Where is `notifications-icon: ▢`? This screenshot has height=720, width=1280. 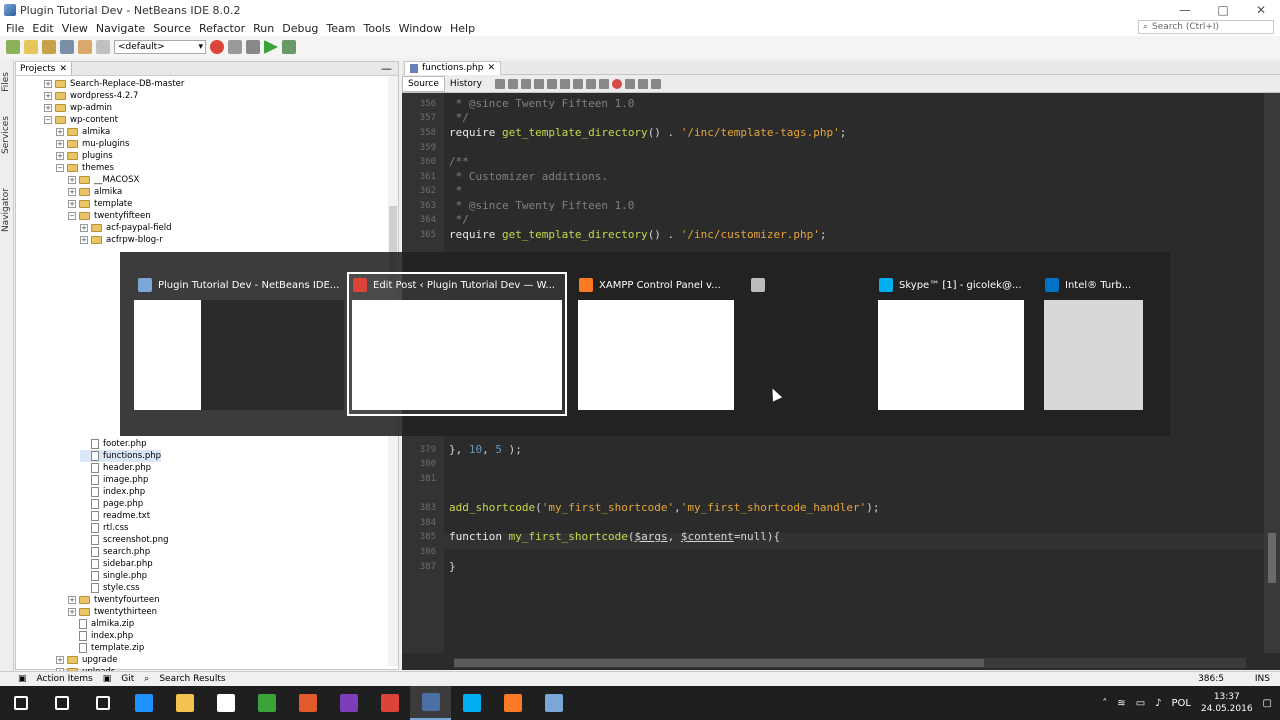 notifications-icon: ▢ is located at coordinates (1267, 703).